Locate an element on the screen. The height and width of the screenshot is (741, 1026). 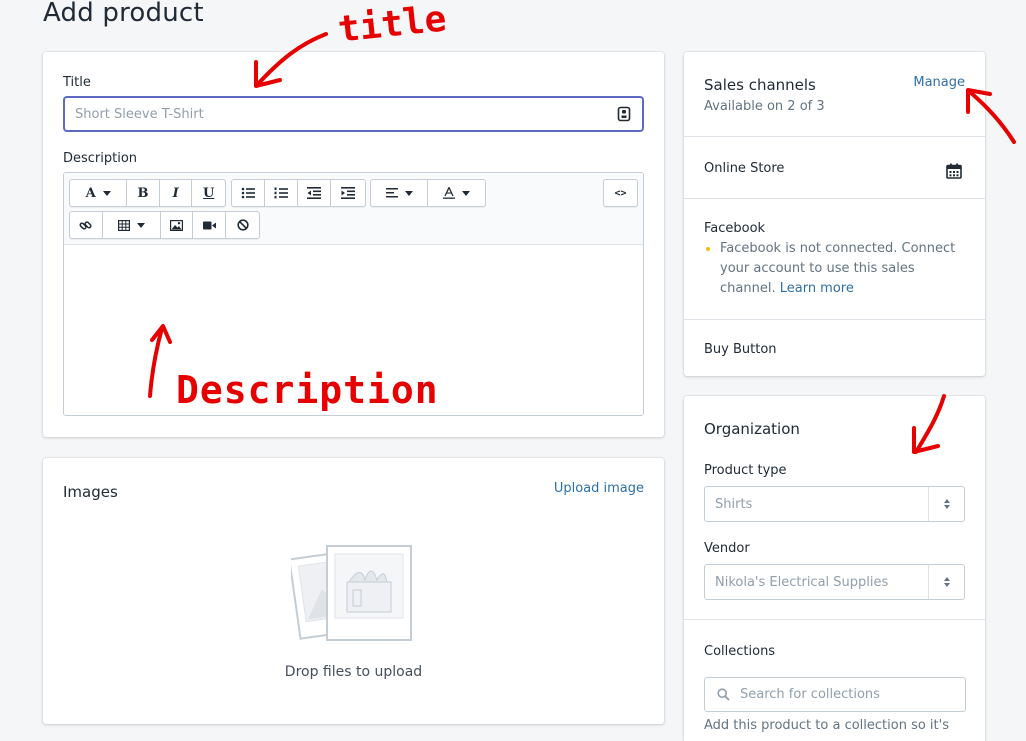
indent-icon is located at coordinates (347, 193).